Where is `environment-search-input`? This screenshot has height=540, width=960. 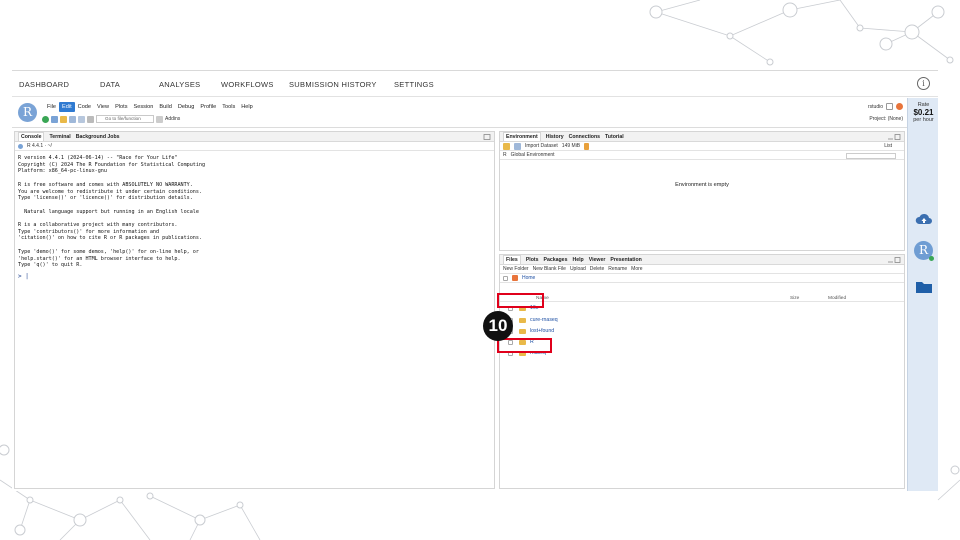 environment-search-input is located at coordinates (871, 156).